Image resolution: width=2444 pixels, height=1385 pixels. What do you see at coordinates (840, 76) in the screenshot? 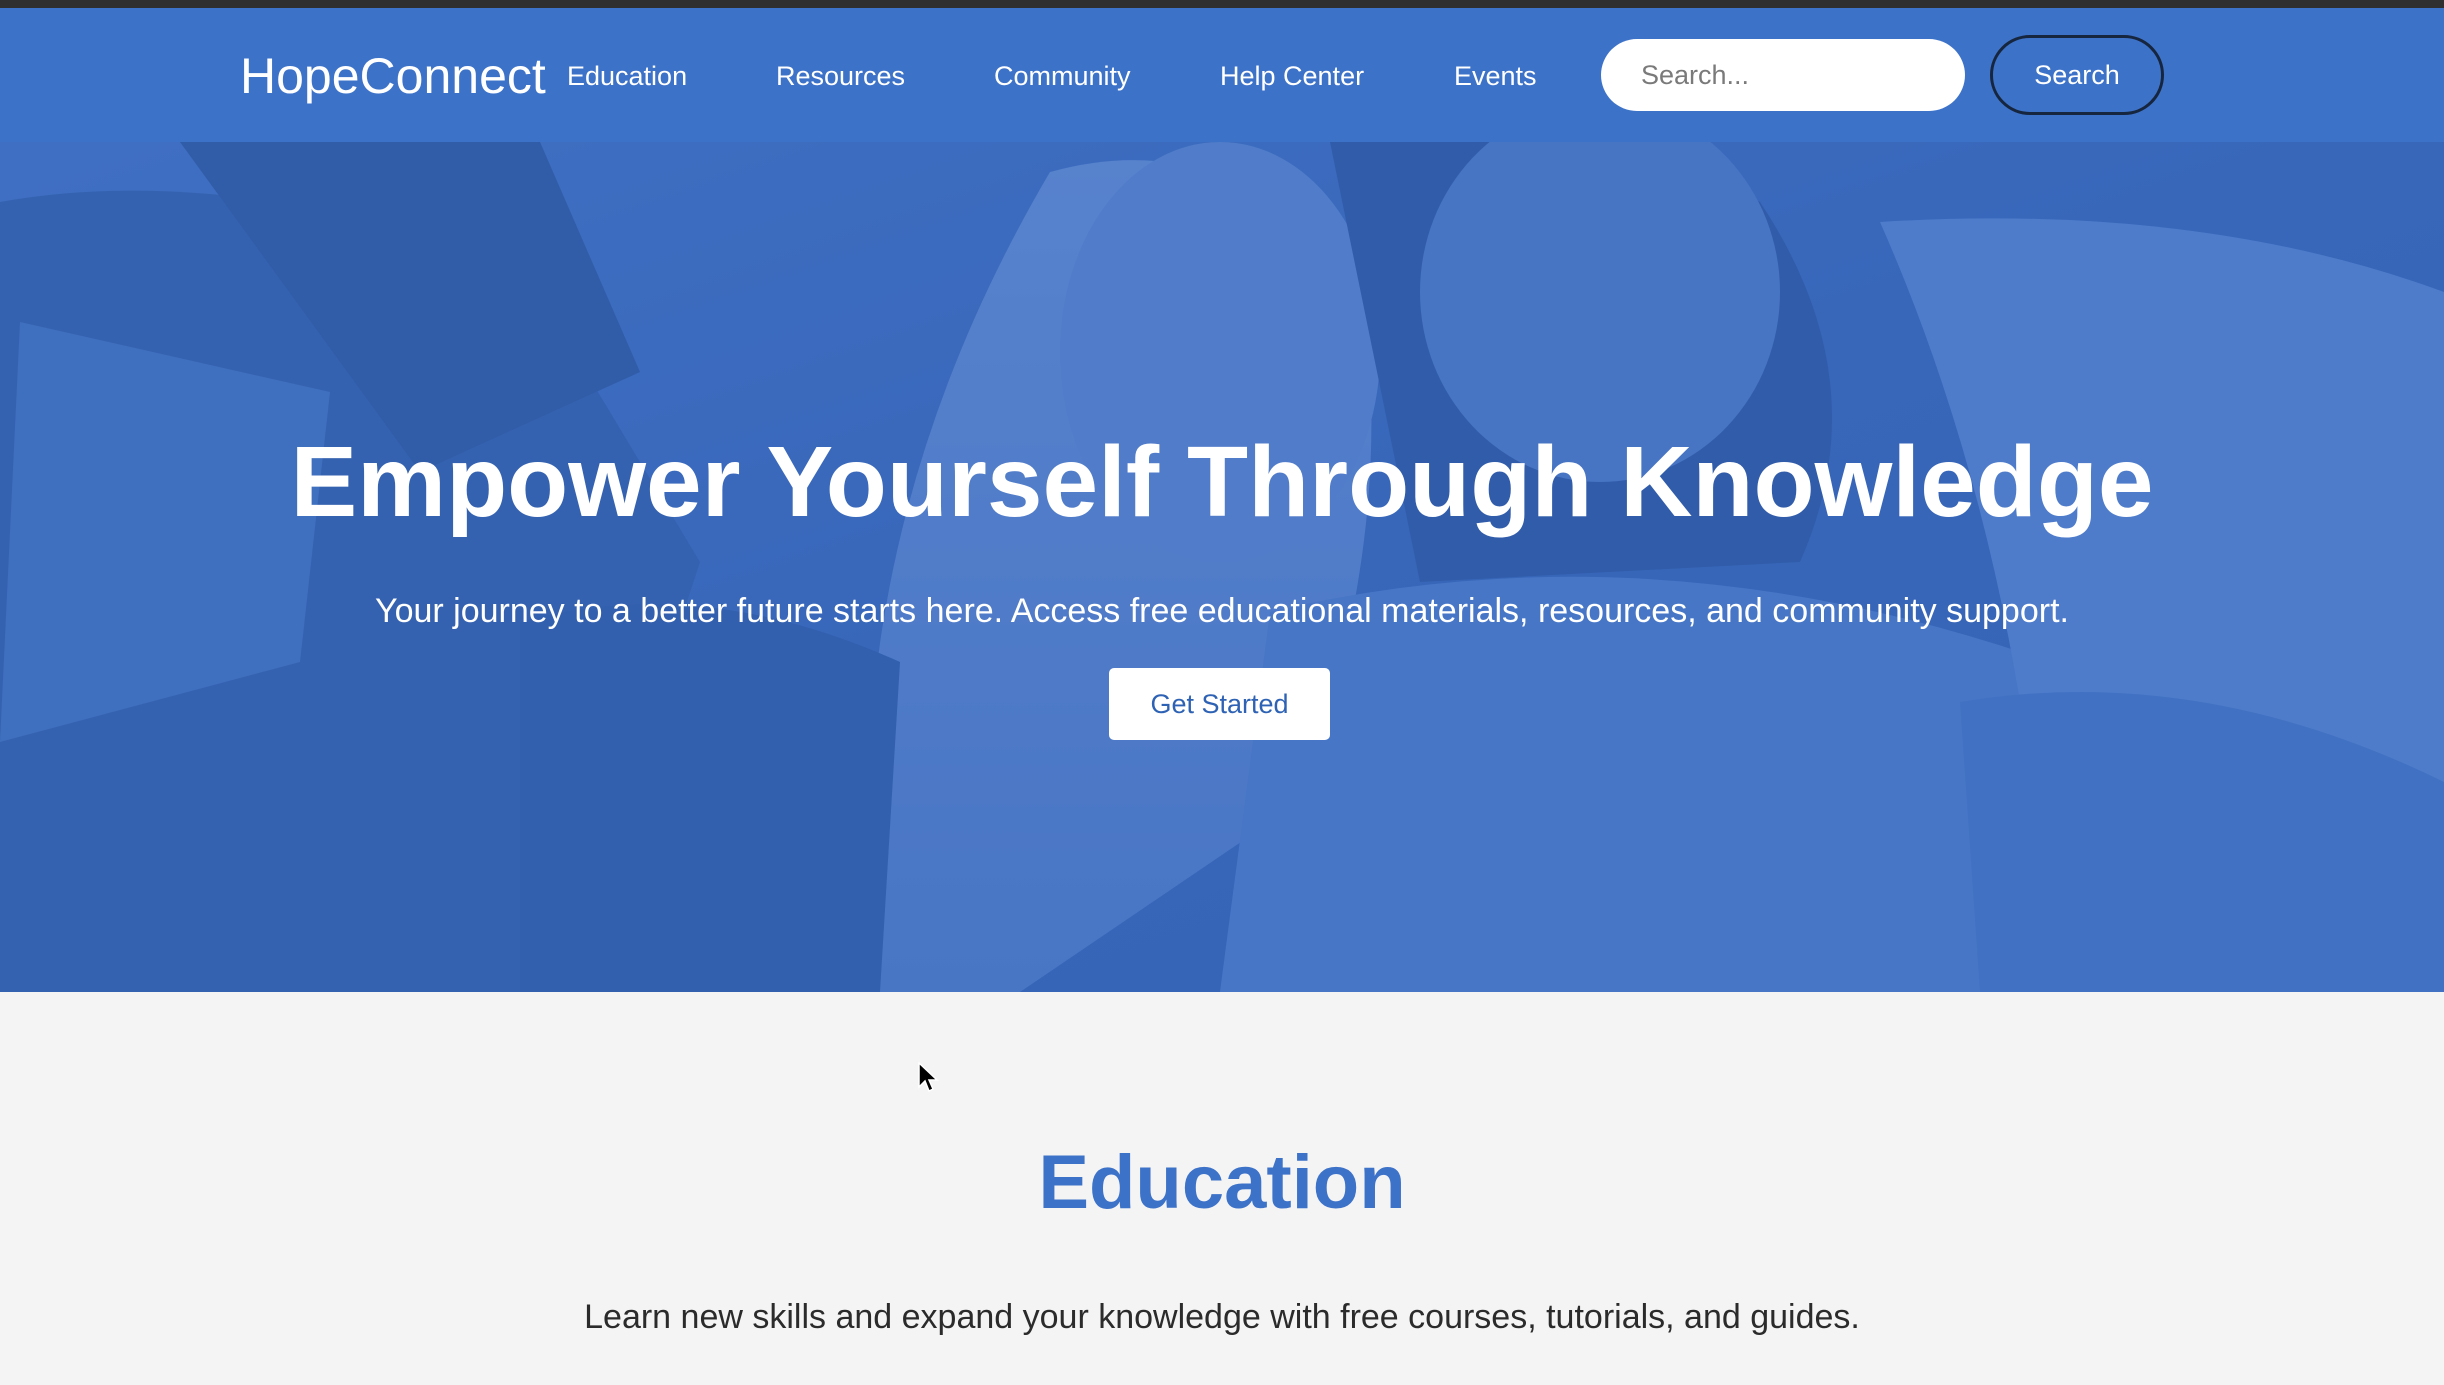
I see `nav-link-resources: Resources` at bounding box center [840, 76].